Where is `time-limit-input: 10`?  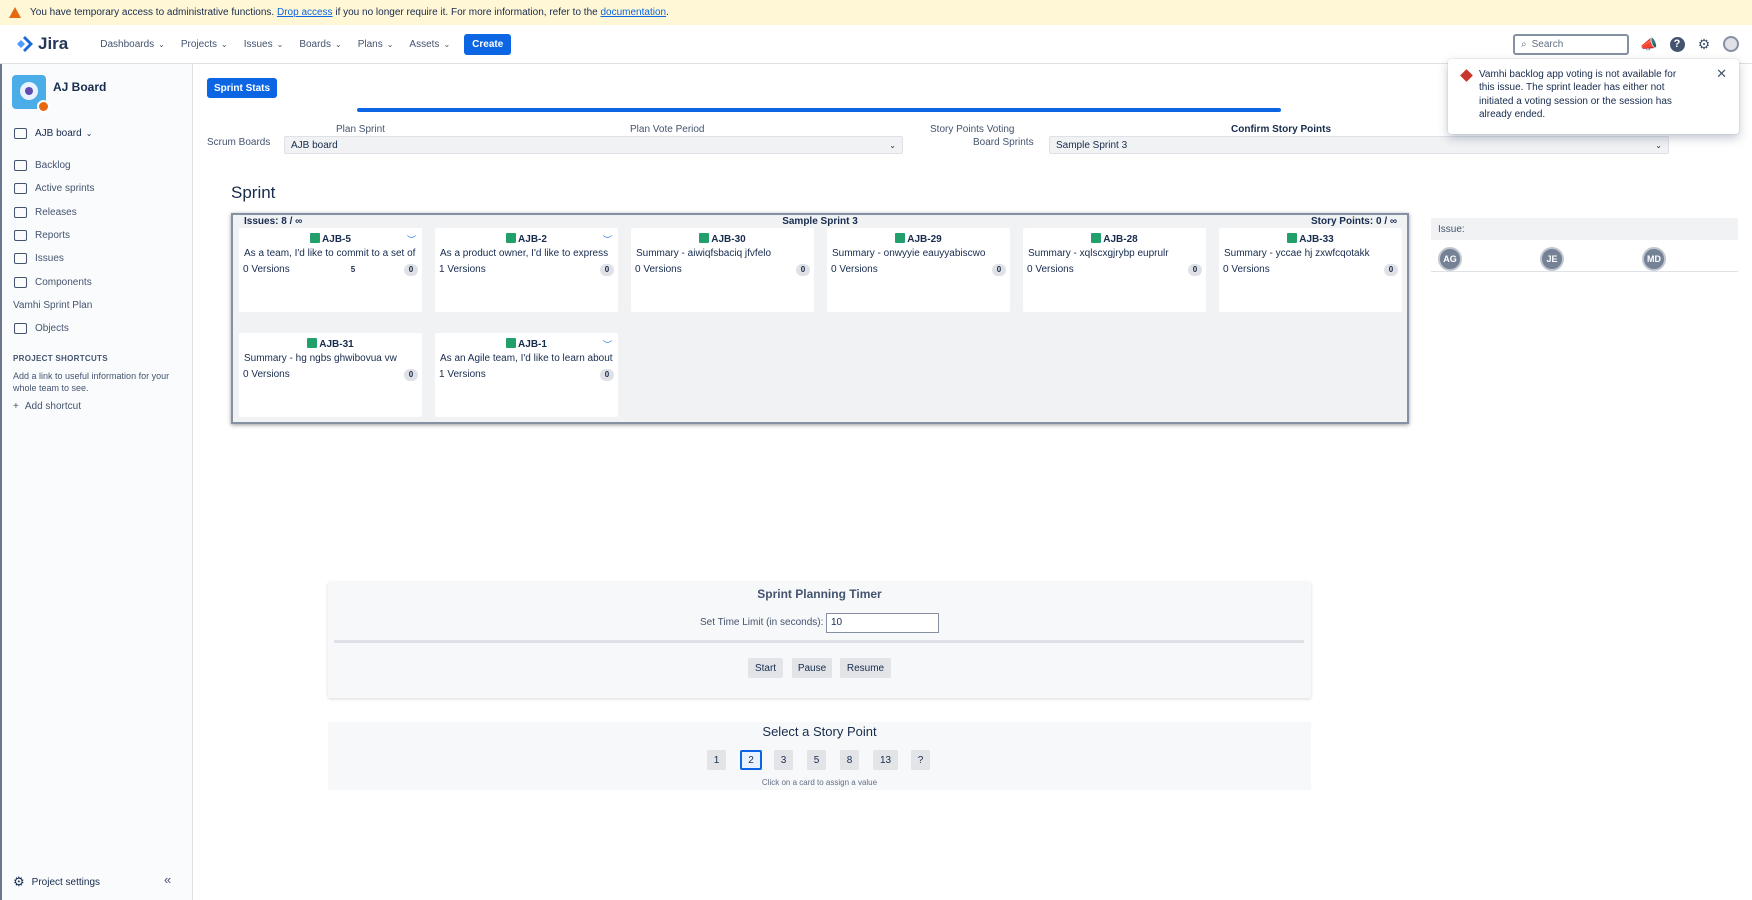
time-limit-input: 10 is located at coordinates (882, 623).